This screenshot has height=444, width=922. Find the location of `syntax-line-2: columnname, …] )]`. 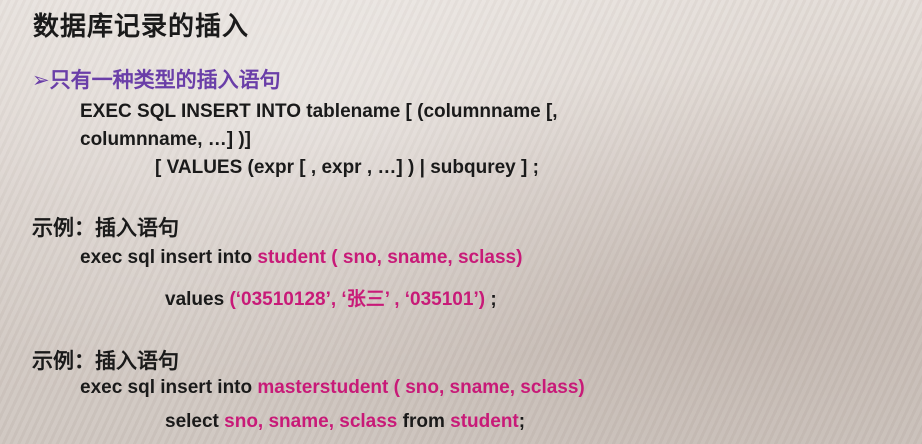

syntax-line-2: columnname, …] )] is located at coordinates (166, 139).